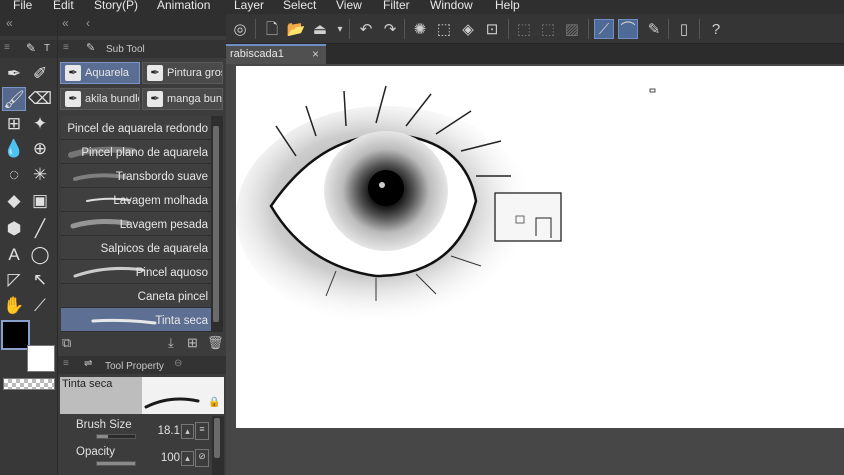  I want to click on collapse-left-icon: «, so click(9, 23).